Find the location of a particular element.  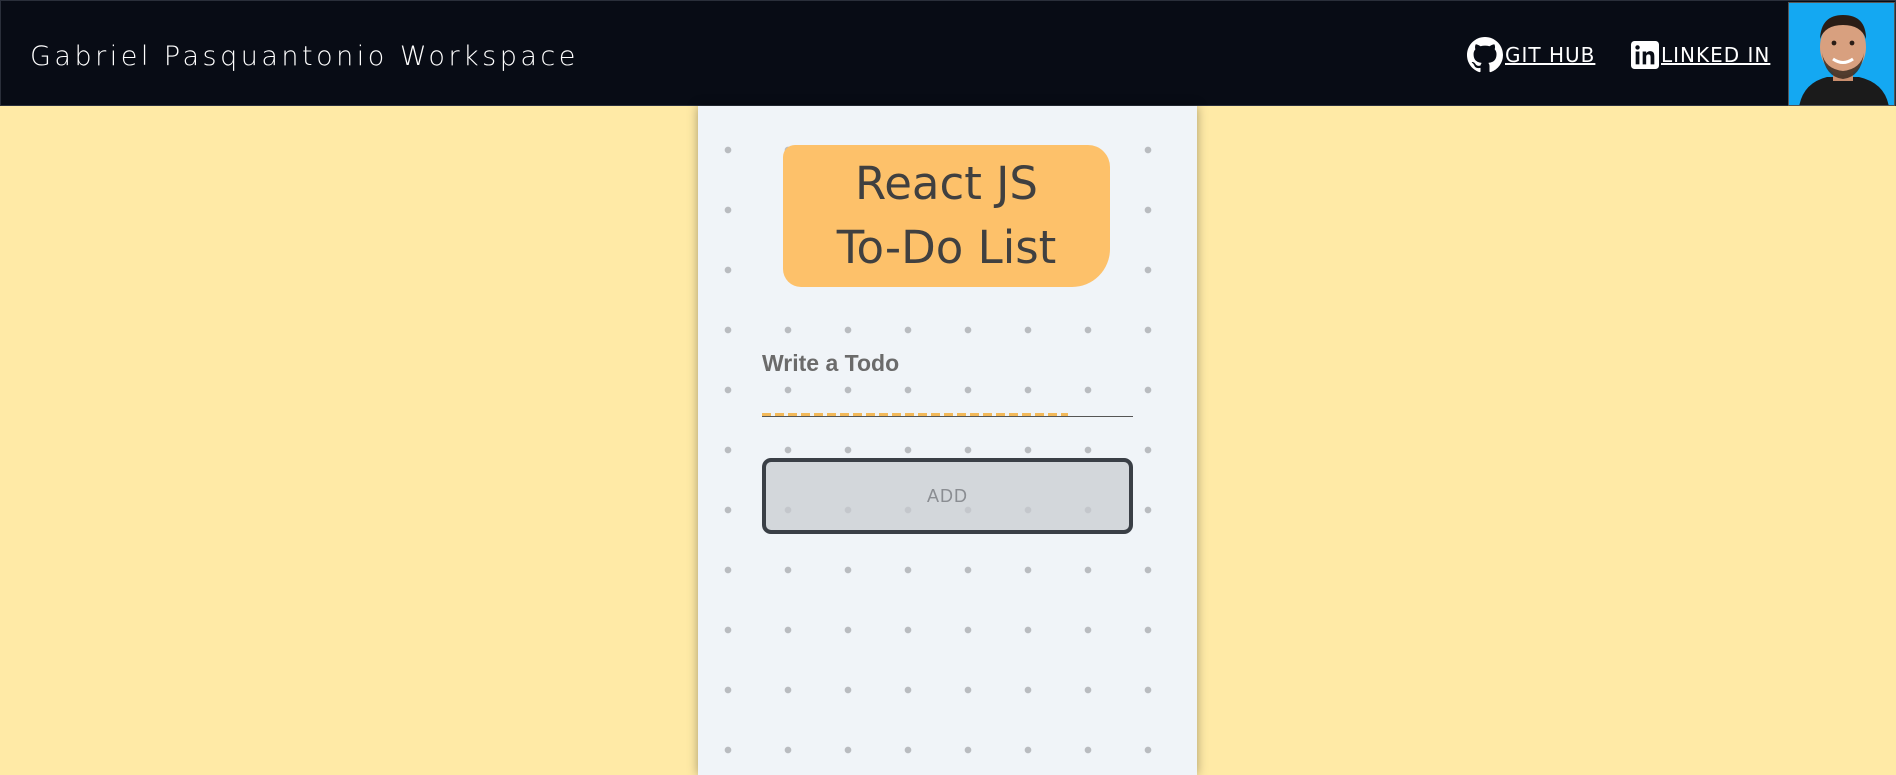

app-title-box: React JS To-Do List is located at coordinates (946, 216).